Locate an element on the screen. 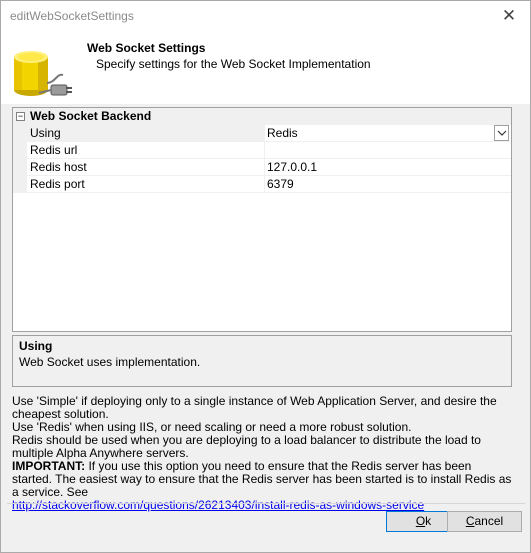 This screenshot has height=553, width=531. property-row-redis-port: Redis port 6379 is located at coordinates (262, 184).